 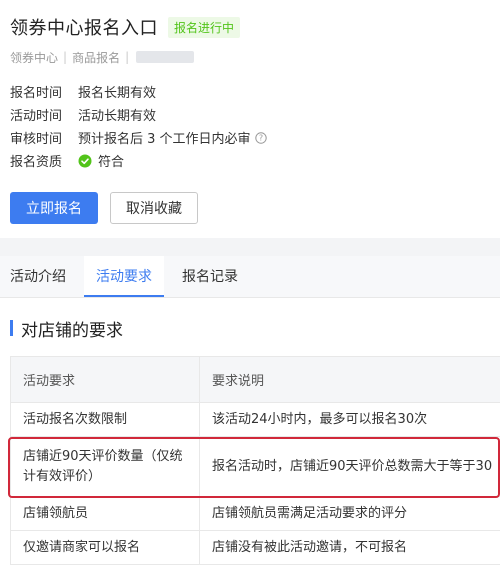 I want to click on description-cell: 店铺没有被此活动邀请，不可报名, so click(x=349, y=547).